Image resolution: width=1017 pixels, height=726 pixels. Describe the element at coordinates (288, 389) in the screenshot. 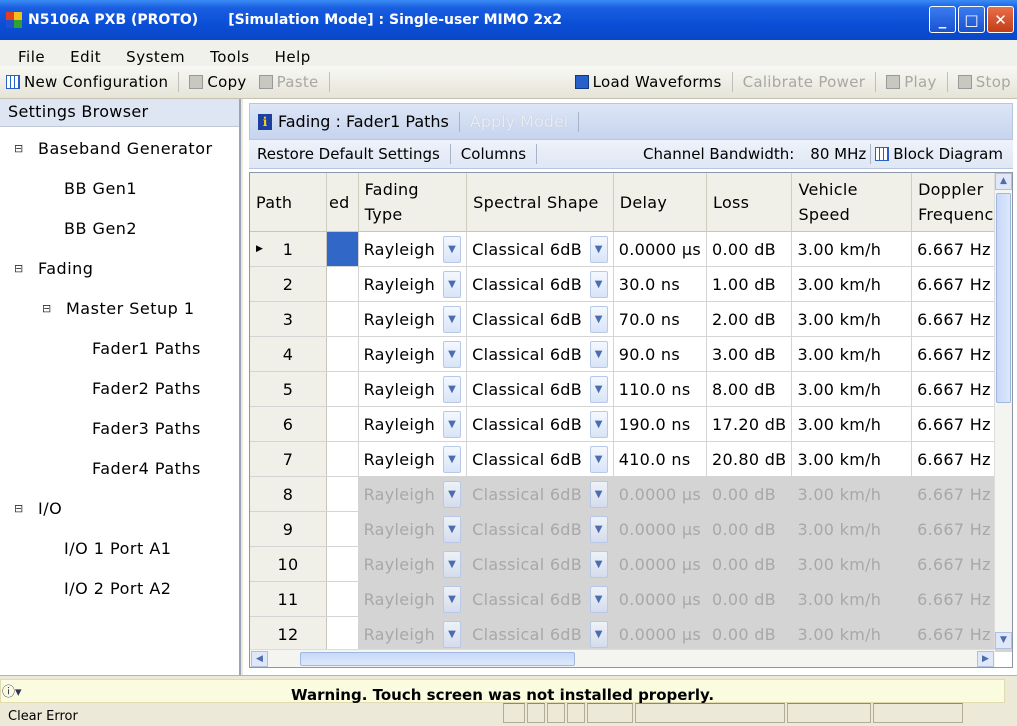

I see `row-header: 5` at that location.